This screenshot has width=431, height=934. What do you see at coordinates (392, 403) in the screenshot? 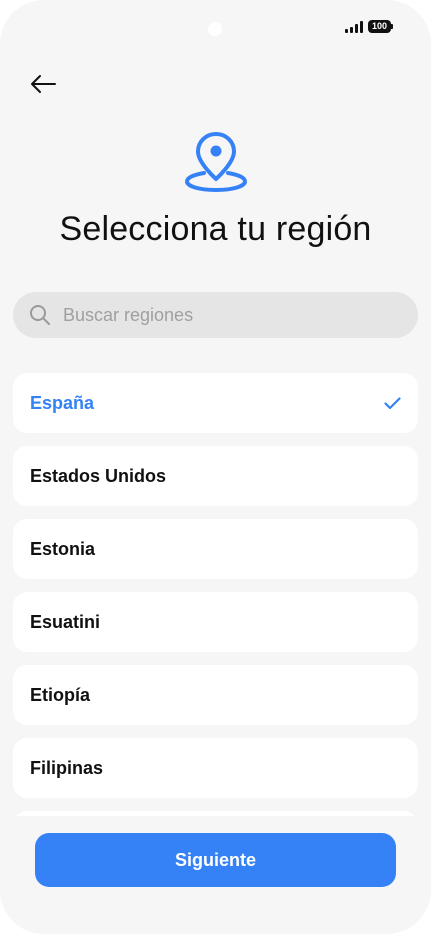
I see `check-icon` at bounding box center [392, 403].